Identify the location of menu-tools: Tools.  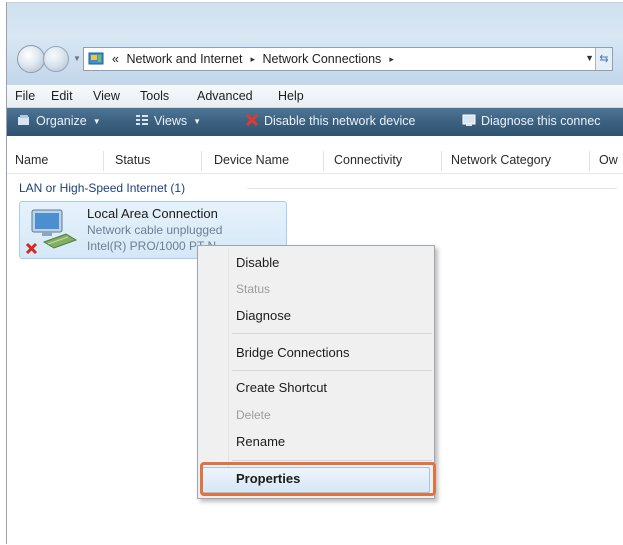
(154, 96).